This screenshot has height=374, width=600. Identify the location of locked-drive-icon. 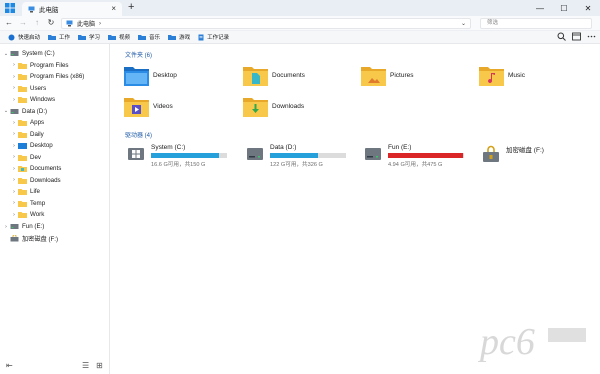
(491, 153).